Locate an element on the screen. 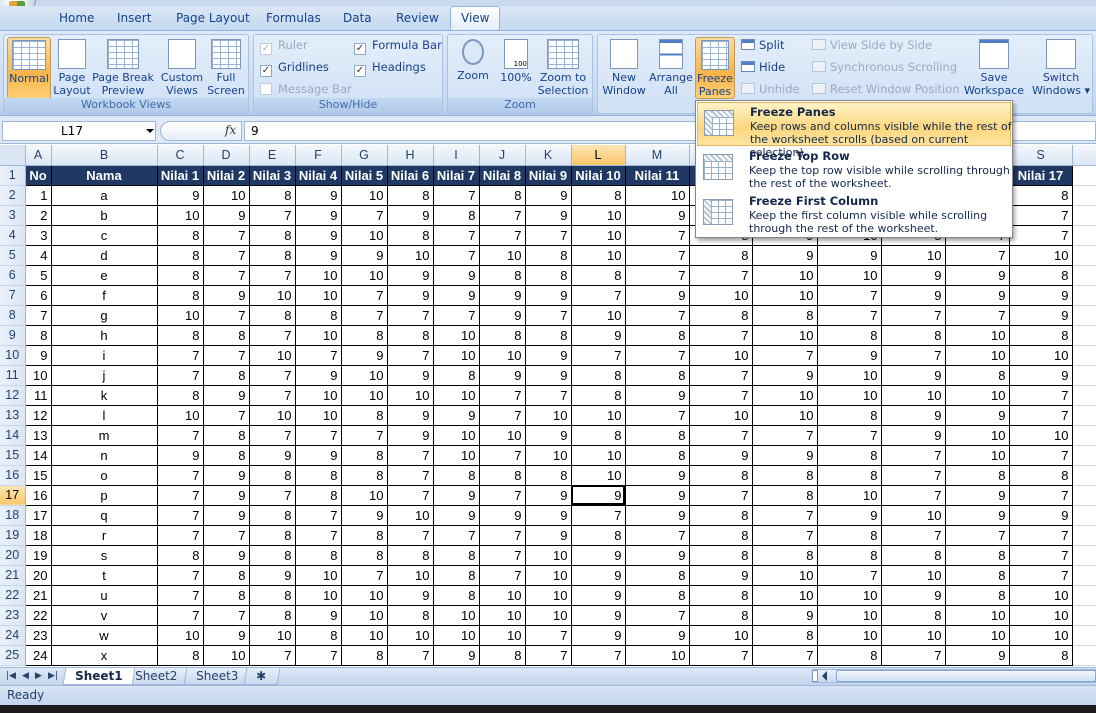 This screenshot has height=713, width=1096. insert-sheet-button: ✱ is located at coordinates (262, 676).